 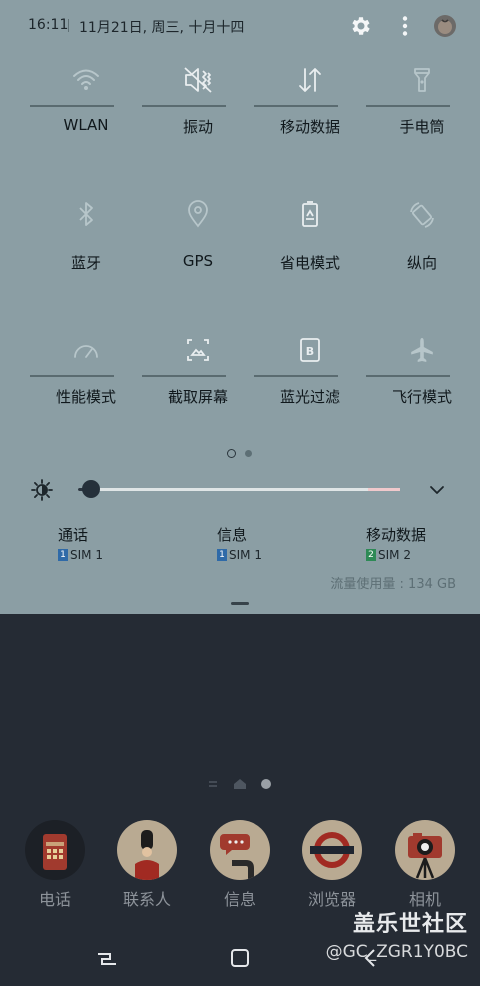 I want to click on tile-vibrate: 振动, so click(x=198, y=128).